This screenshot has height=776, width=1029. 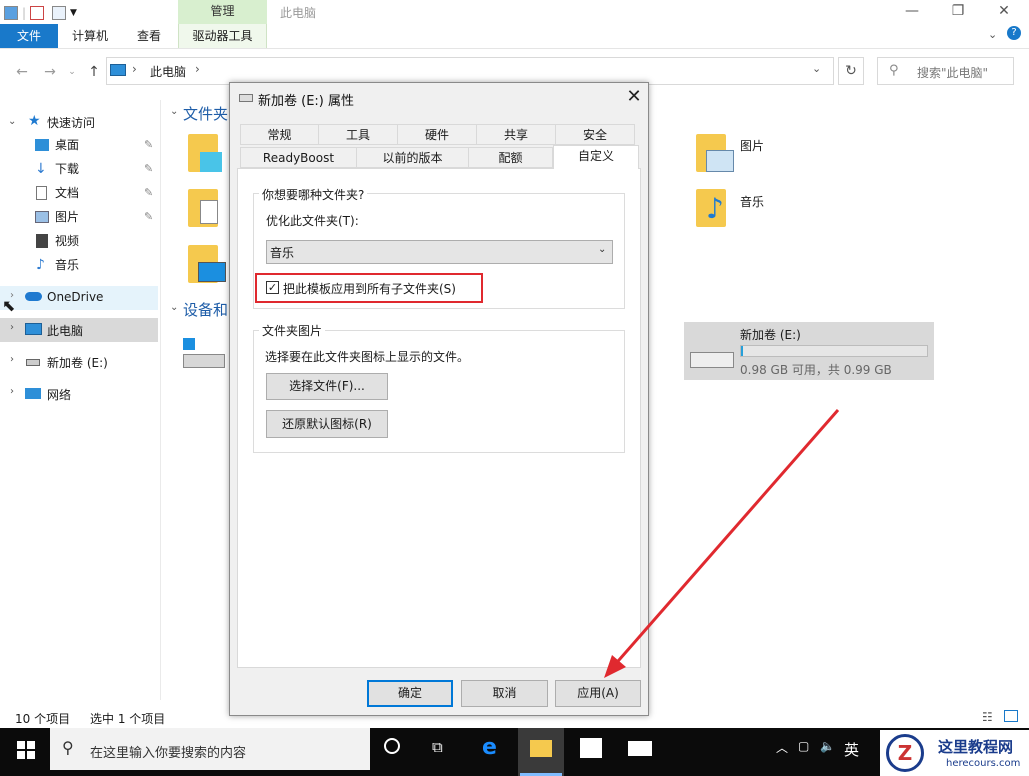 What do you see at coordinates (437, 747) in the screenshot?
I see `task-view-icon: ⧉` at bounding box center [437, 747].